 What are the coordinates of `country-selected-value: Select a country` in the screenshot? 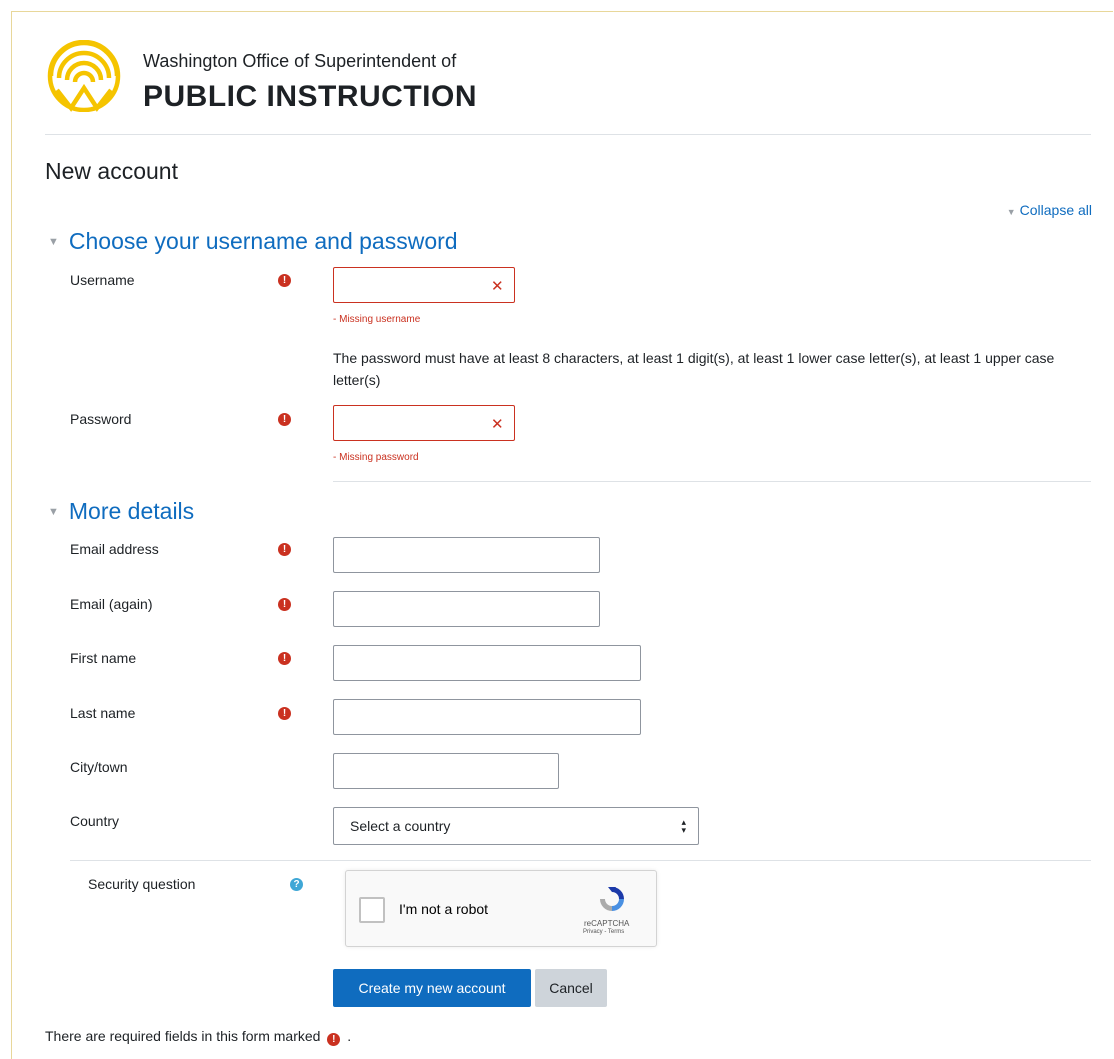 It's located at (400, 826).